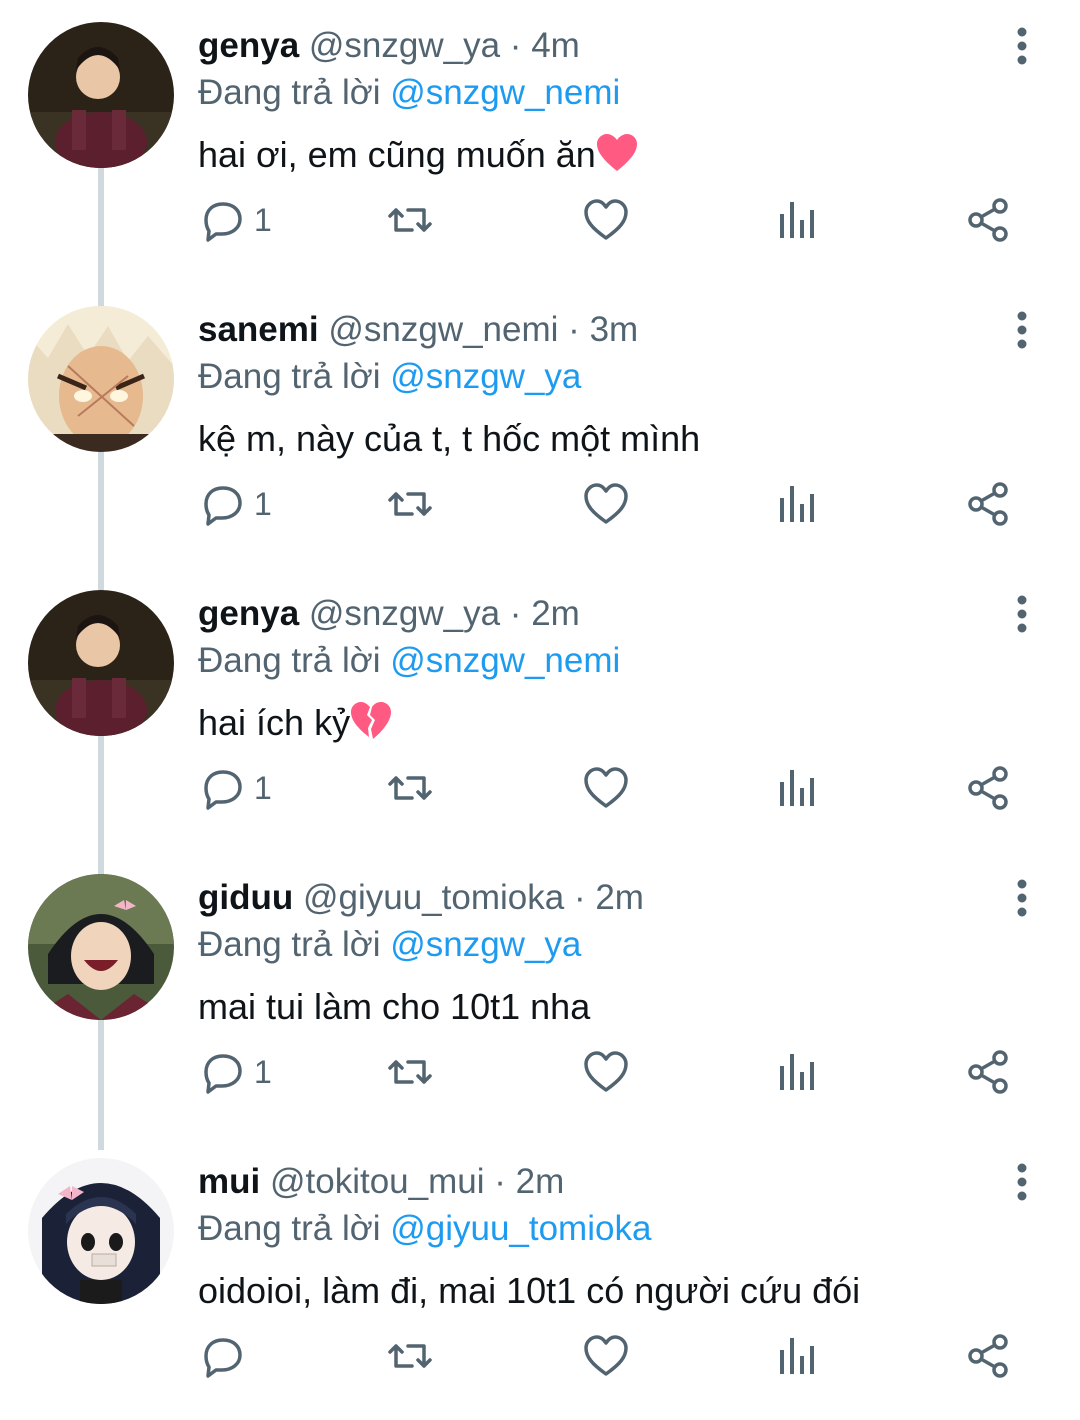  I want to click on tweet-text-content: mai tui làm cho 10t1 nha, so click(394, 1006).